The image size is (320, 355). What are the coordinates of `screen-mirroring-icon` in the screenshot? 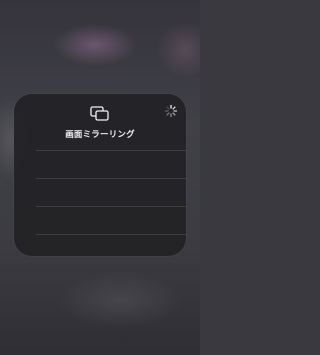 It's located at (99, 113).